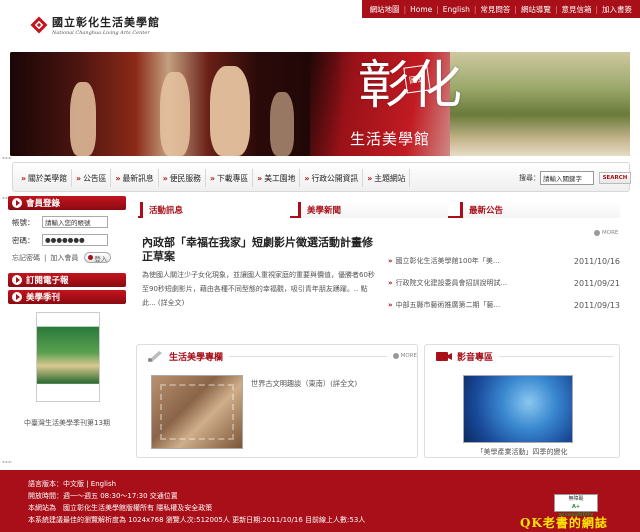 The width and height of the screenshot is (640, 532). Describe the element at coordinates (120, 508) in the screenshot. I see `footer-copyright: 本網站為 國立彰化生活美學館版權所有 隱私權及安全政策` at that location.